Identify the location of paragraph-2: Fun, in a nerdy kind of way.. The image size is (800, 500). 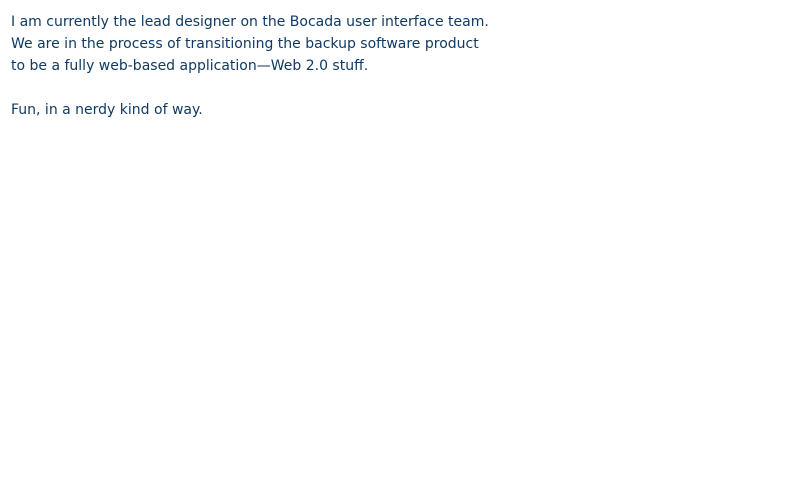
(391, 110).